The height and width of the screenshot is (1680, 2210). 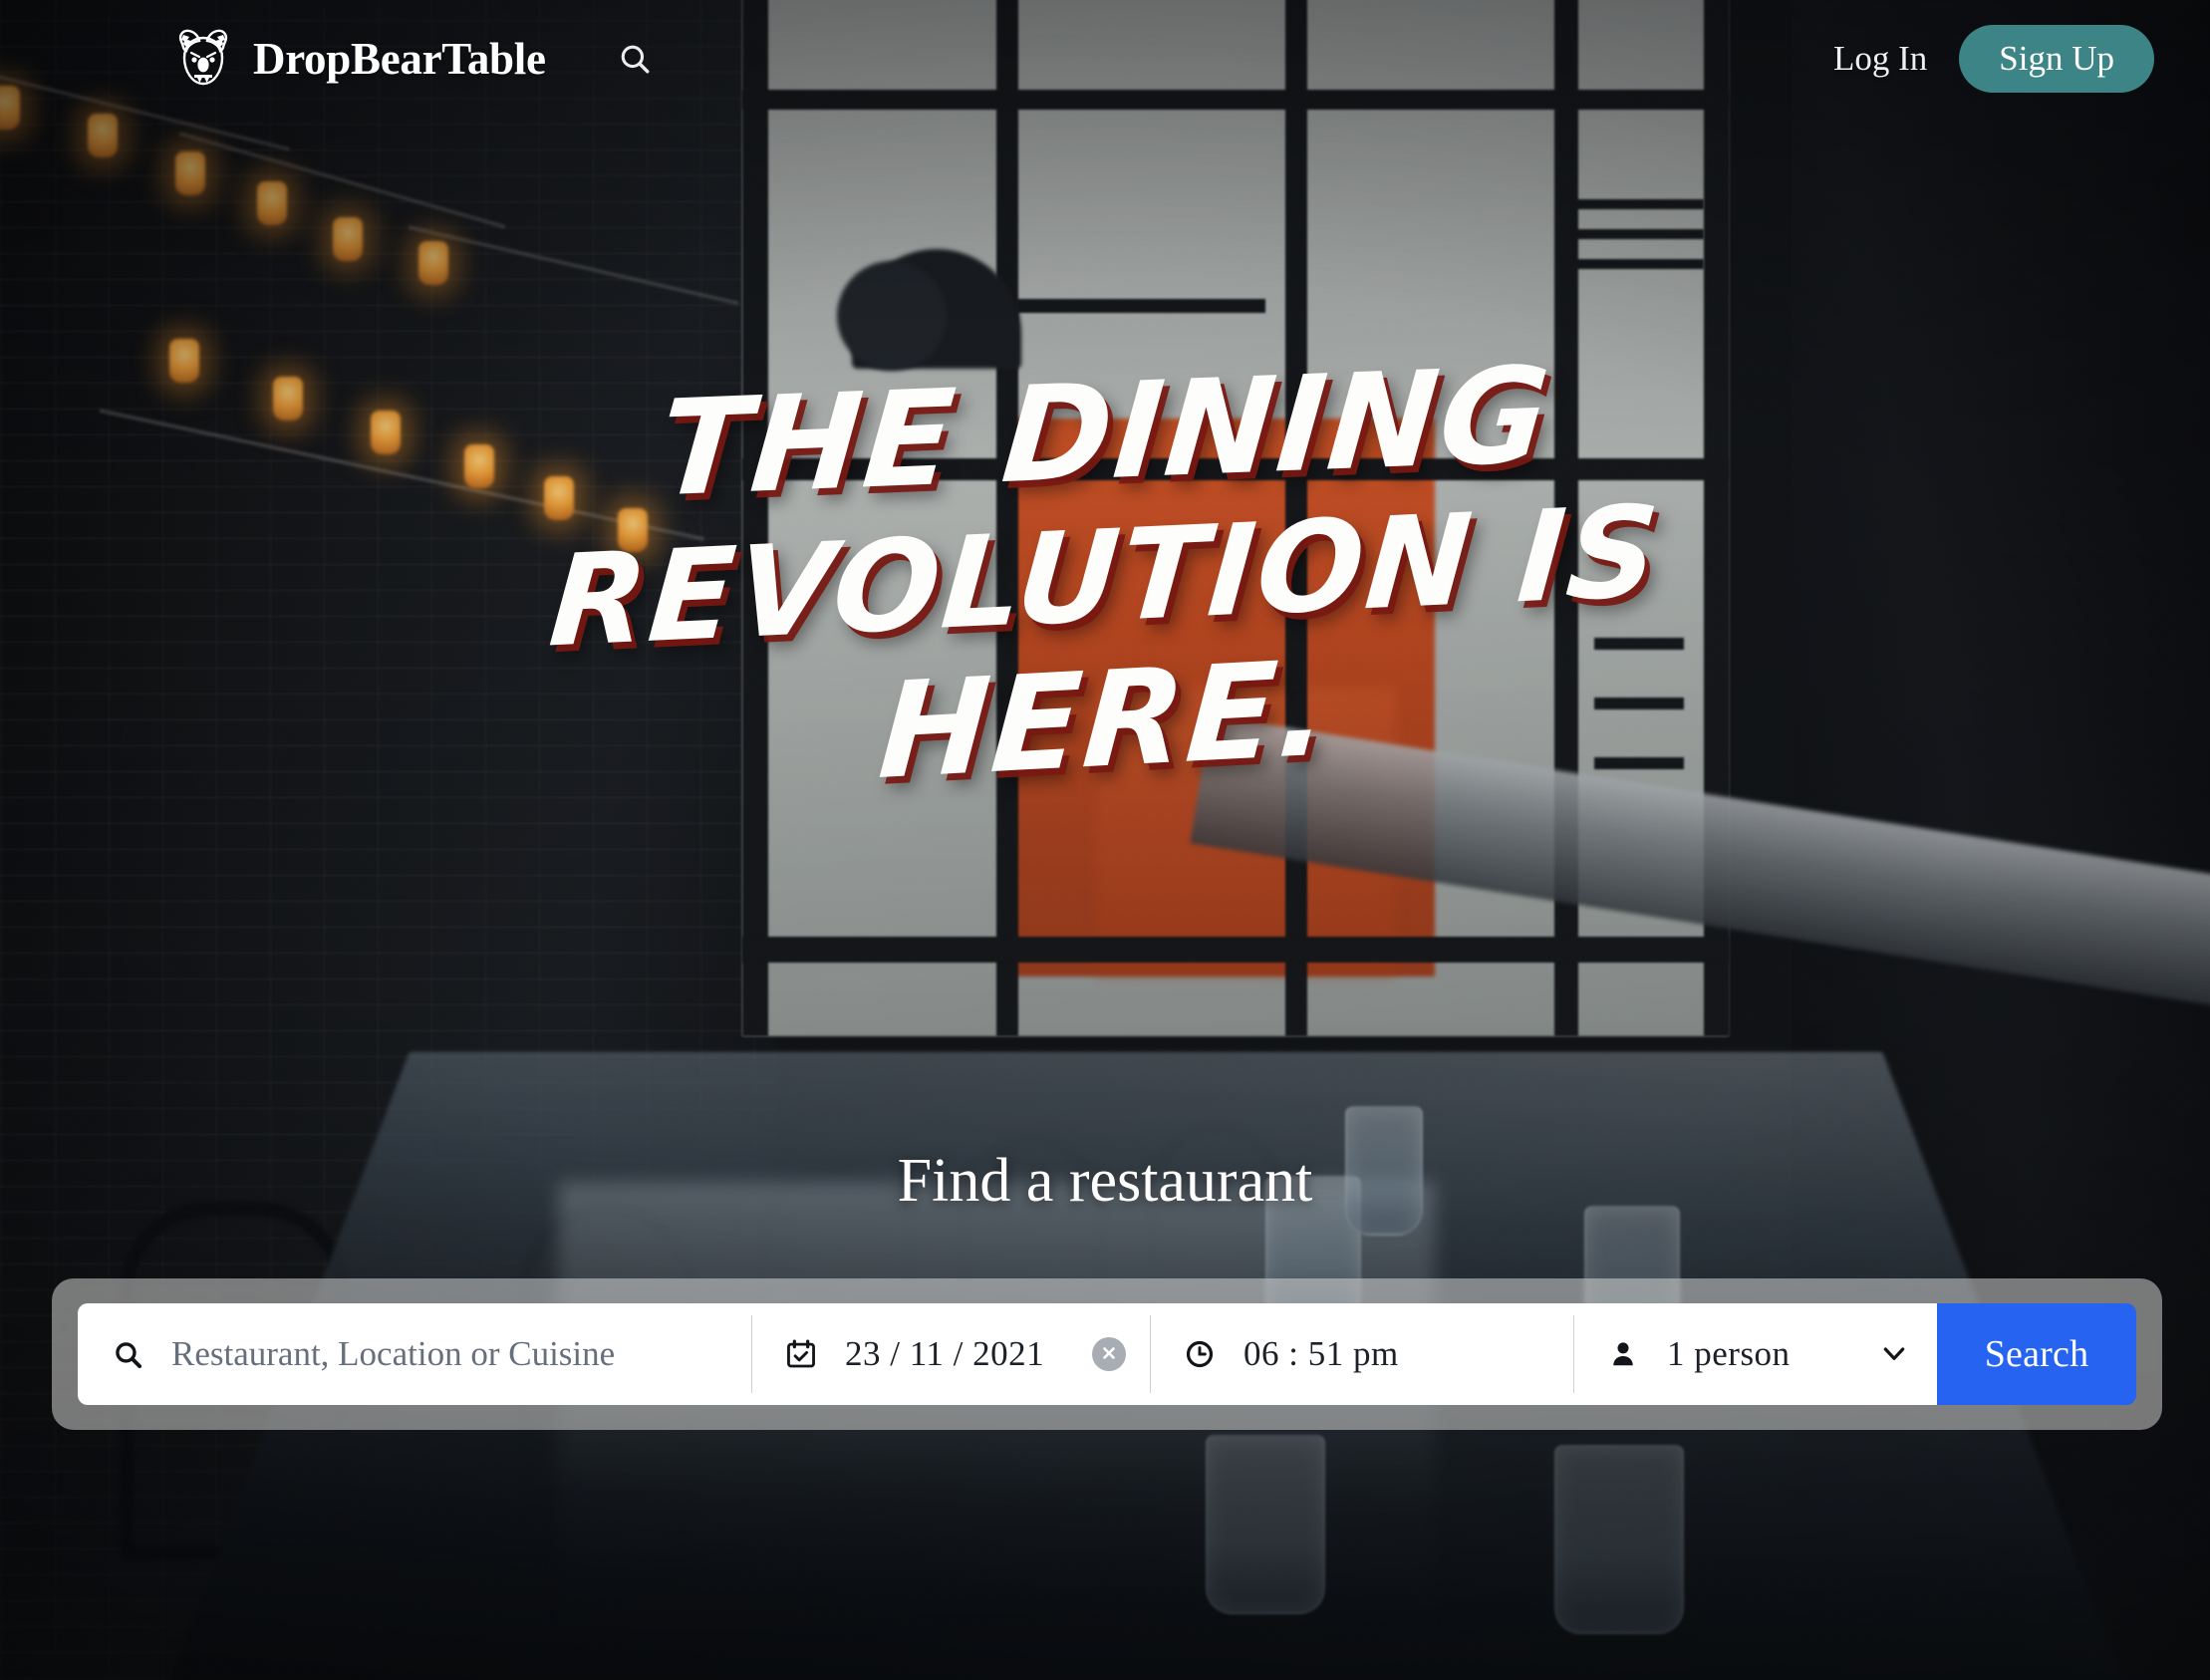 What do you see at coordinates (945, 1353) in the screenshot?
I see `search-date-value: 23 / 11 / 2021` at bounding box center [945, 1353].